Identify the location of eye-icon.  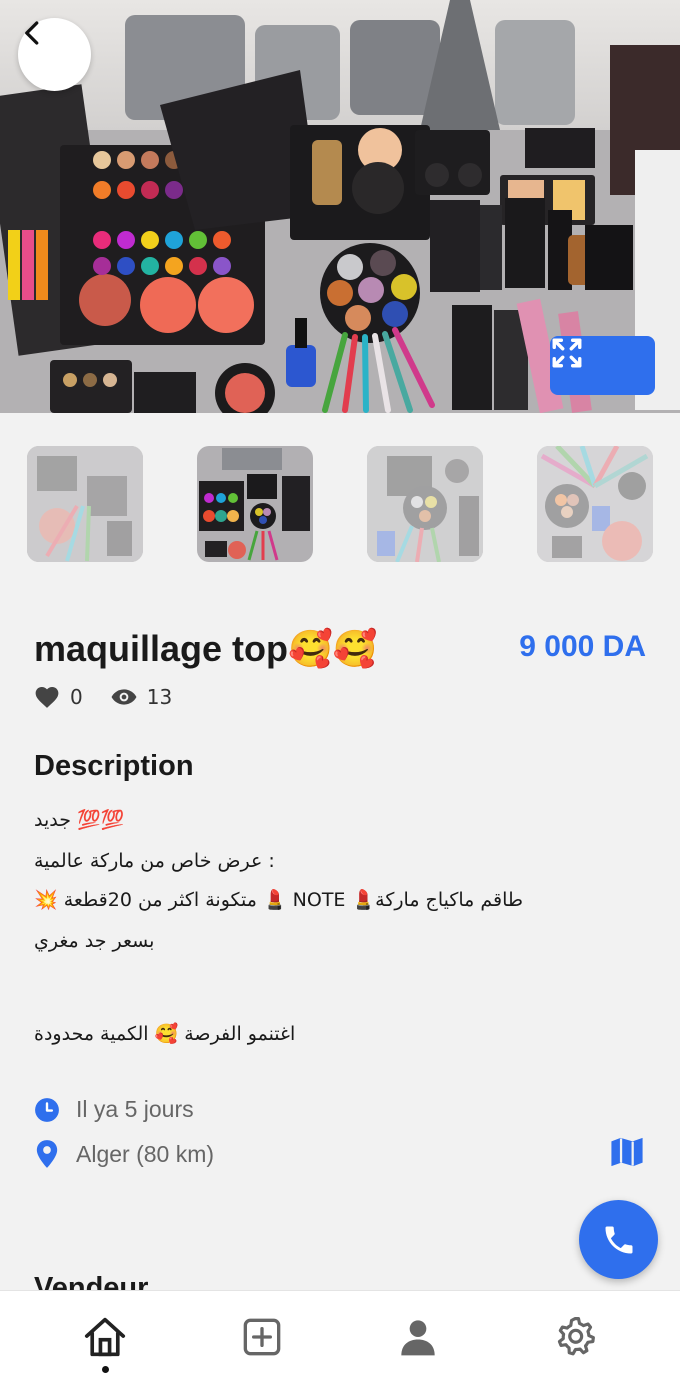
(124, 697).